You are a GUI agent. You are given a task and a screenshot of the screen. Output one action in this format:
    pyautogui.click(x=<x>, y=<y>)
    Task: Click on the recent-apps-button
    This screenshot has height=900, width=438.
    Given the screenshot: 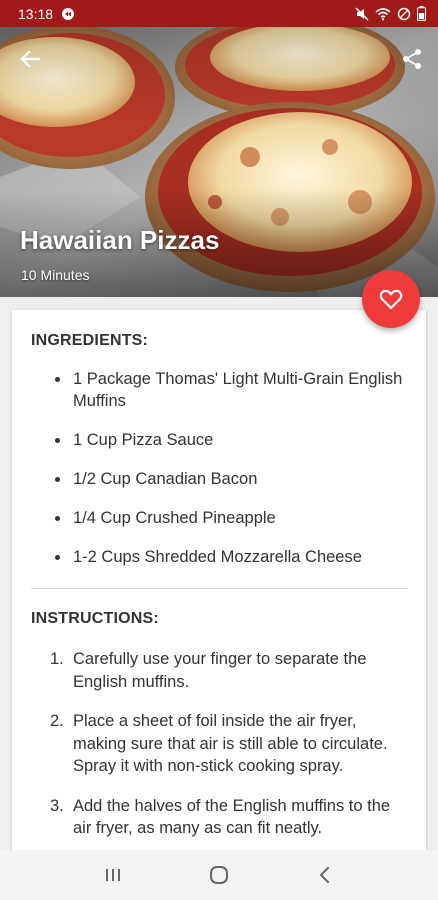 What is the action you would take?
    pyautogui.click(x=113, y=875)
    